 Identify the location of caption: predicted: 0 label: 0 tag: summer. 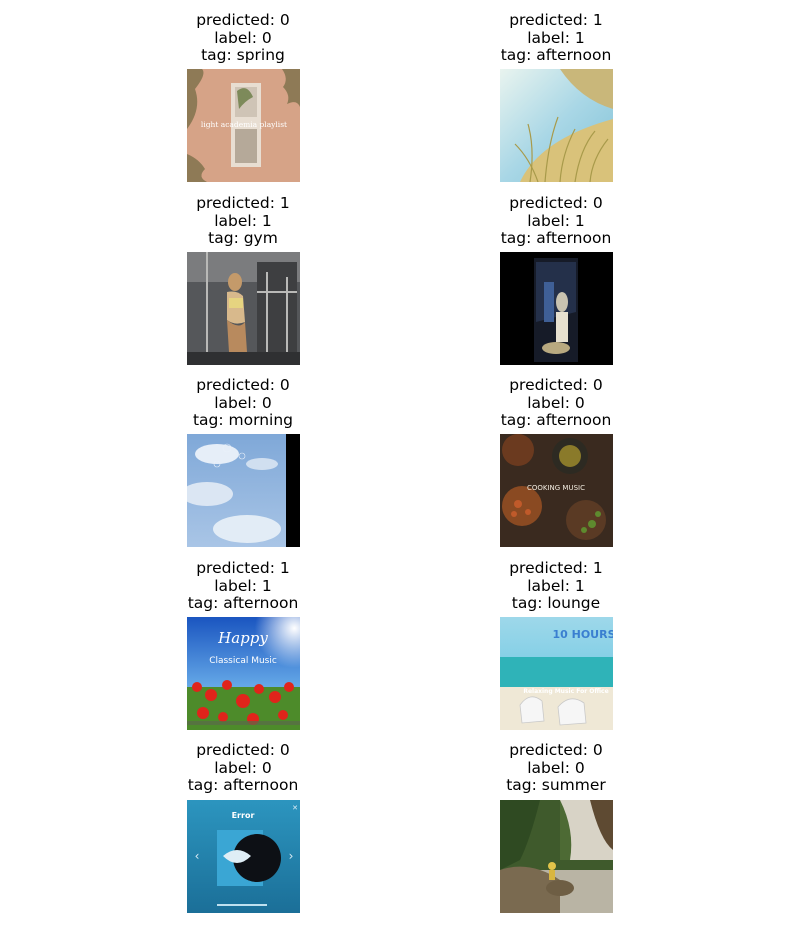
(556, 768).